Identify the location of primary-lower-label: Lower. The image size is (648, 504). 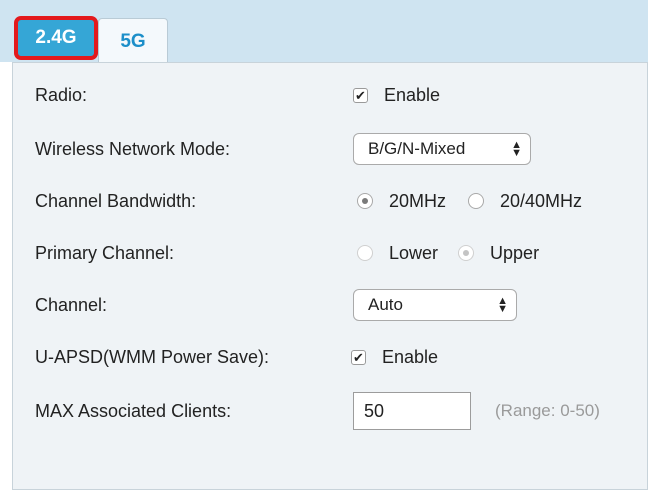
(414, 252).